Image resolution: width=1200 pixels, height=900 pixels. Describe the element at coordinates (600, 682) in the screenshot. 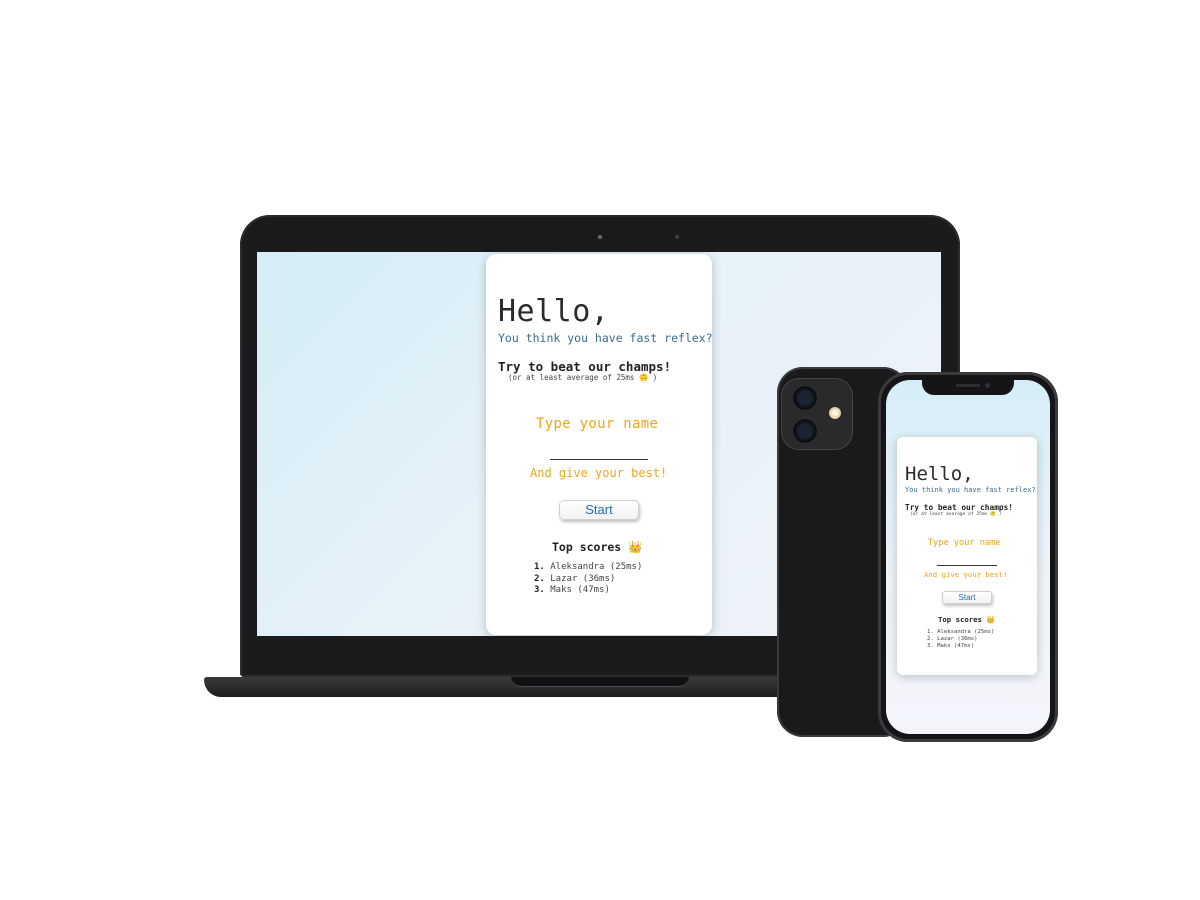

I see `laptop-opening-notch` at that location.